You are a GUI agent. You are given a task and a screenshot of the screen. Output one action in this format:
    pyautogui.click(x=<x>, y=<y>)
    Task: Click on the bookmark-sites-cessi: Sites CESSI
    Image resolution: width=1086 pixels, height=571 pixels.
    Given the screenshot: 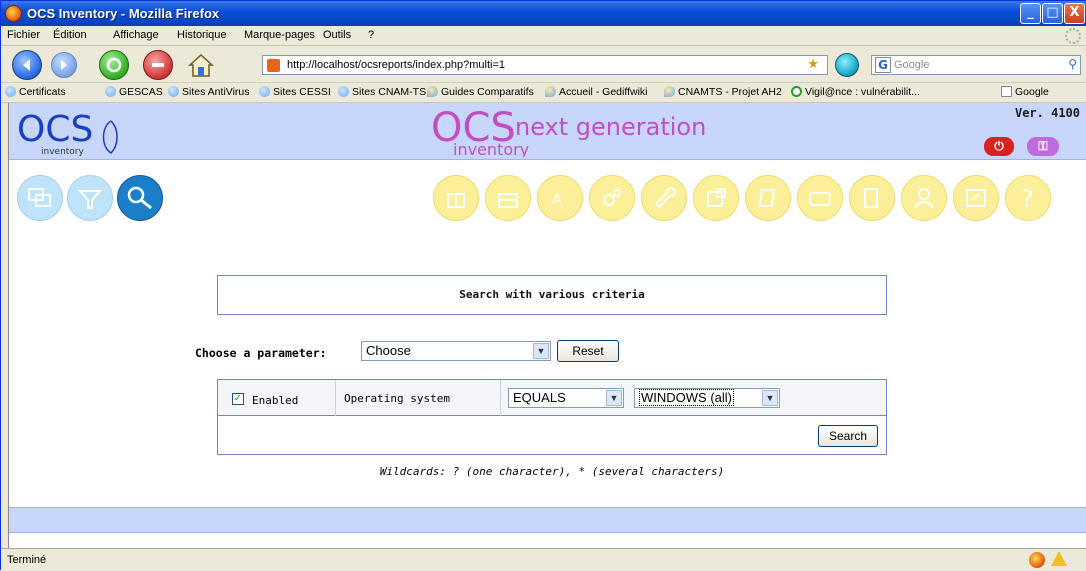 What is the action you would take?
    pyautogui.click(x=295, y=92)
    